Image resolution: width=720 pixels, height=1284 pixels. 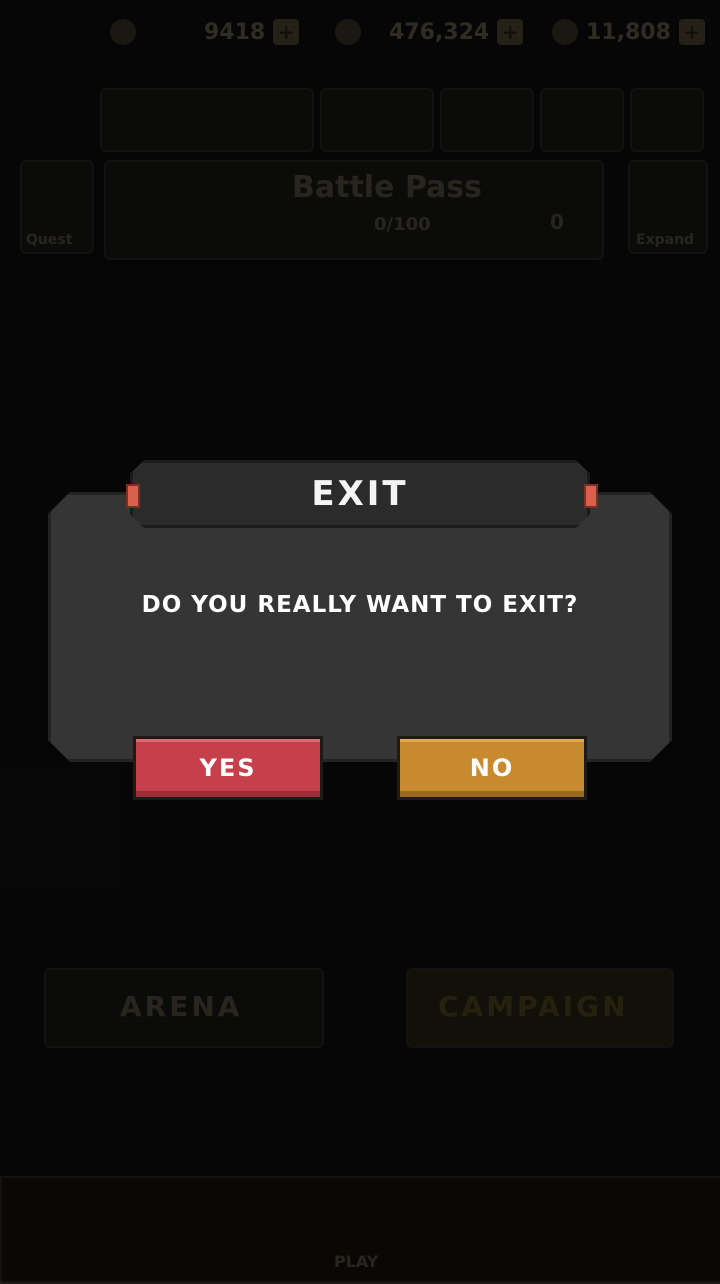 What do you see at coordinates (591, 496) in the screenshot?
I see `right-gem-ornament` at bounding box center [591, 496].